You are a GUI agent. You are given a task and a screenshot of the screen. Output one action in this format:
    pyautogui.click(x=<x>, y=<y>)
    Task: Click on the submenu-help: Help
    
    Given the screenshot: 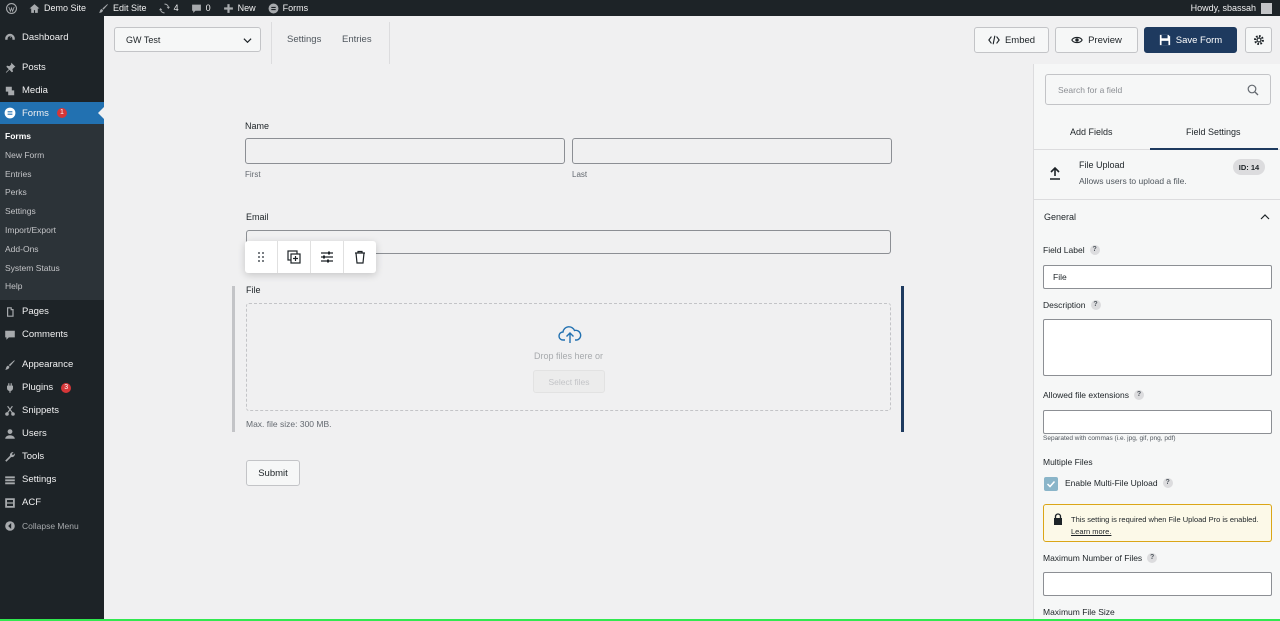 What is the action you would take?
    pyautogui.click(x=52, y=286)
    